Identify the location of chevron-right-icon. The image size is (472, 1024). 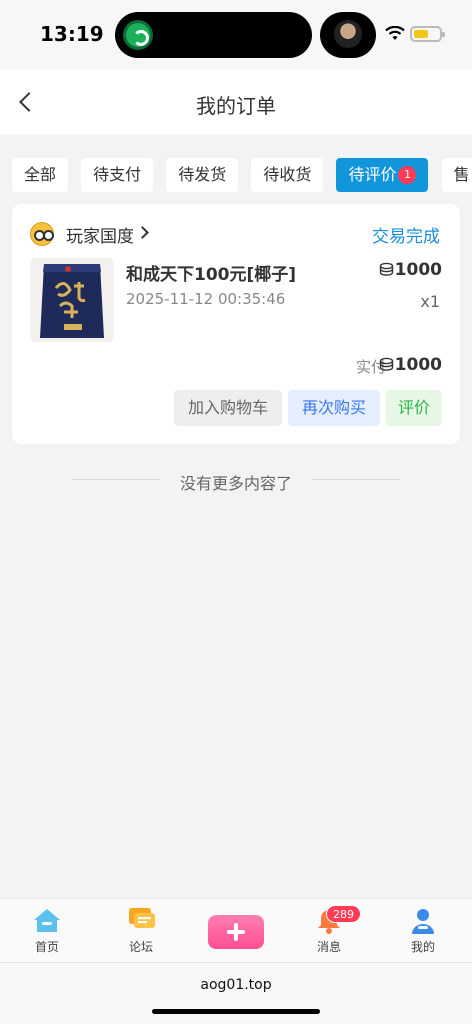
(142, 232).